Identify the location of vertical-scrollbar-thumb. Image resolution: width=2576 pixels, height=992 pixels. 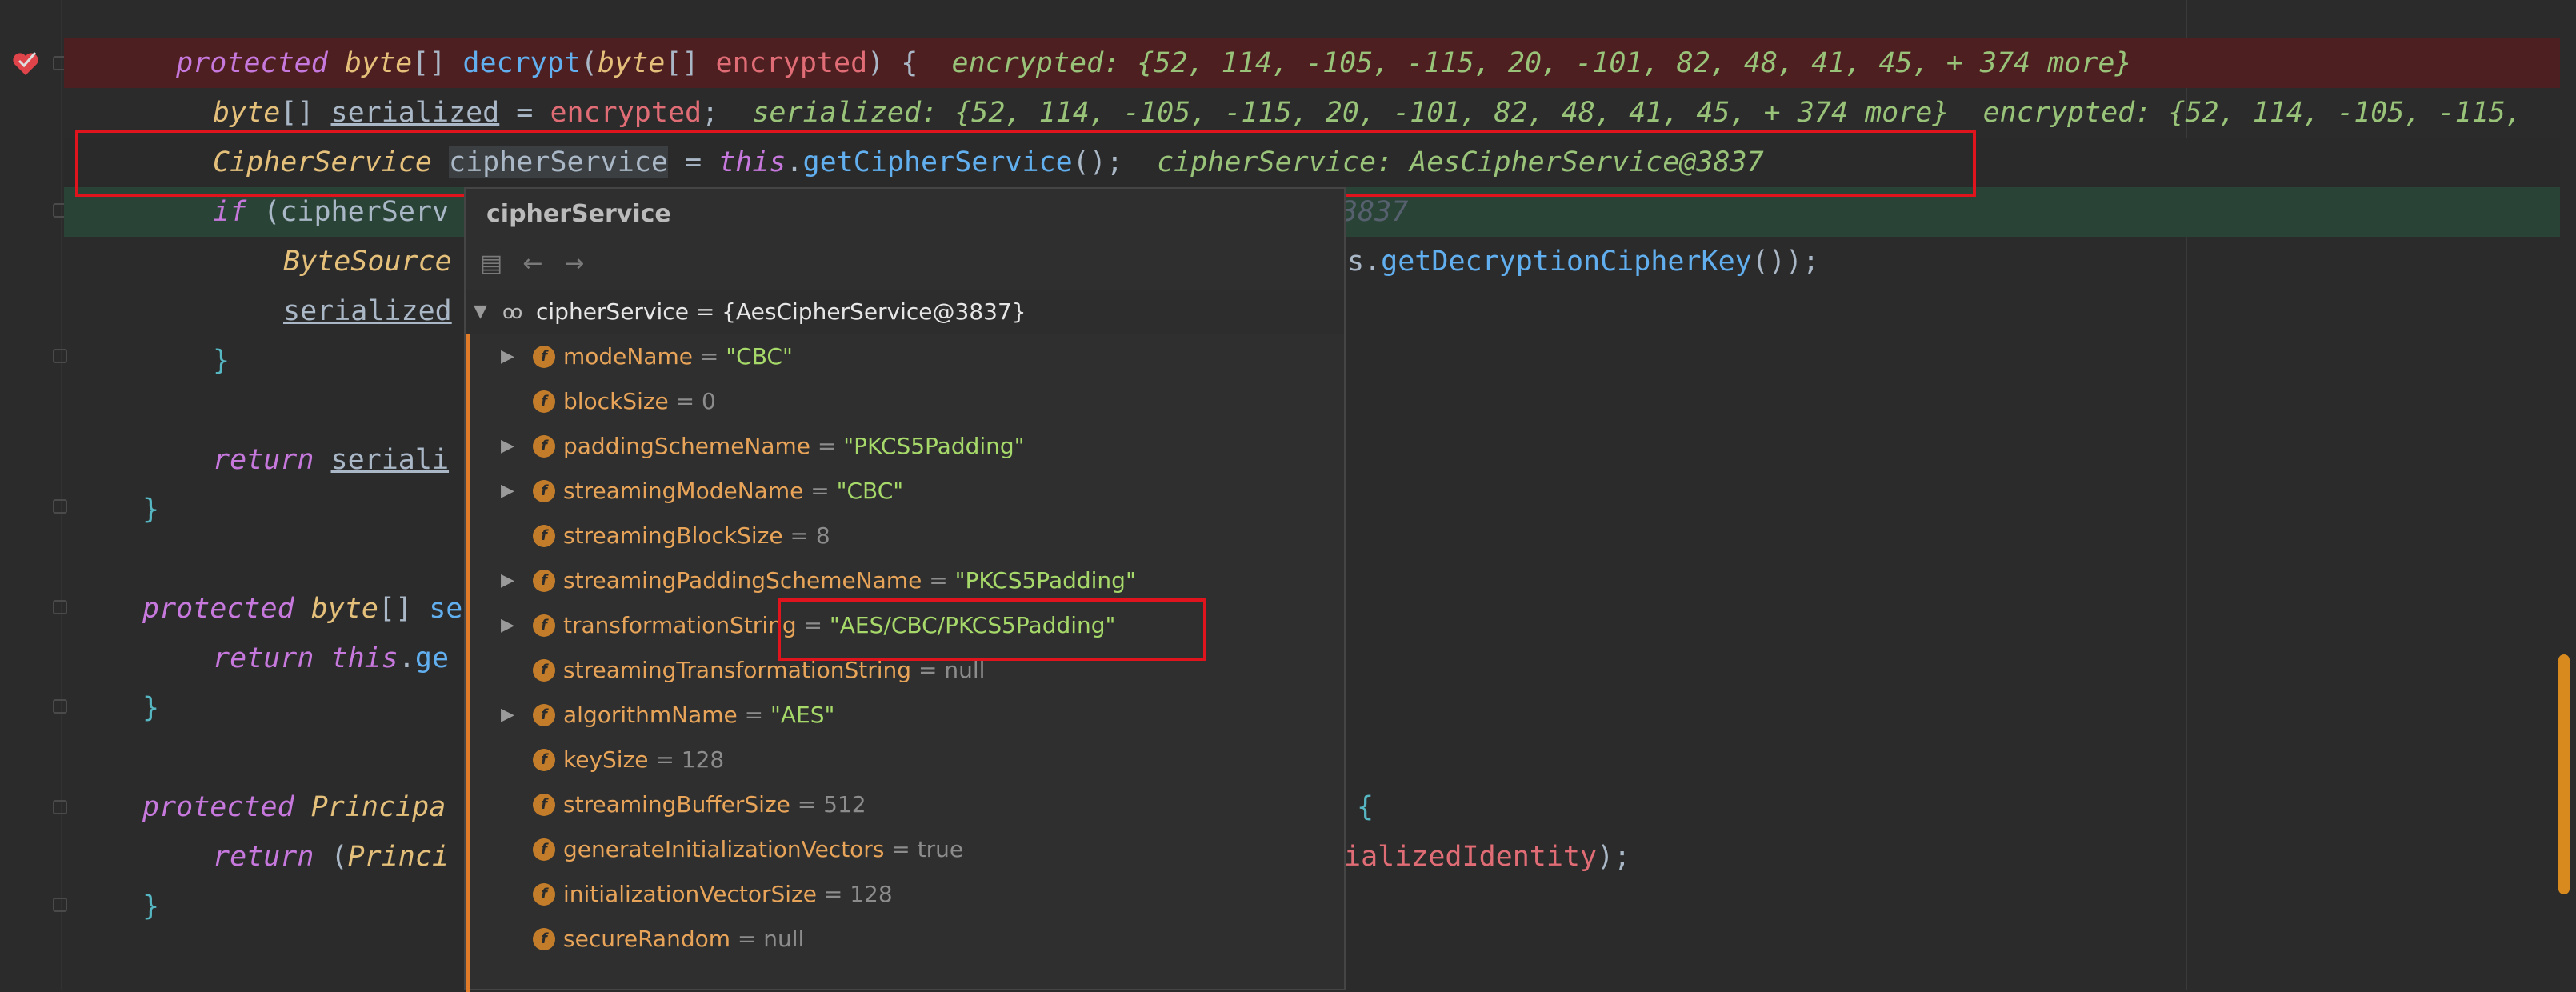
(2564, 774).